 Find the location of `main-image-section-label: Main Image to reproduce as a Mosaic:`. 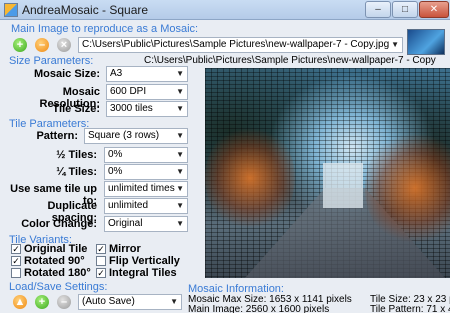

main-image-section-label: Main Image to reproduce as a Mosaic: is located at coordinates (105, 29).